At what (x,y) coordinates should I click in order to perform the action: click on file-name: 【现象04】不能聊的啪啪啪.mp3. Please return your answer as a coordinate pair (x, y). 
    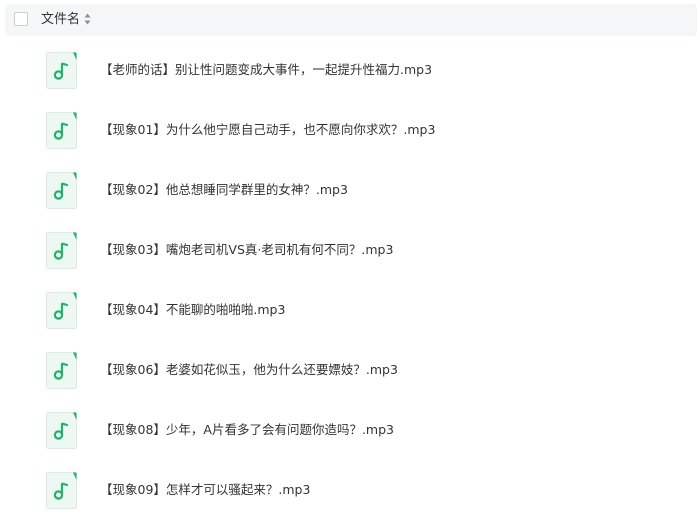
    Looking at the image, I should click on (192, 310).